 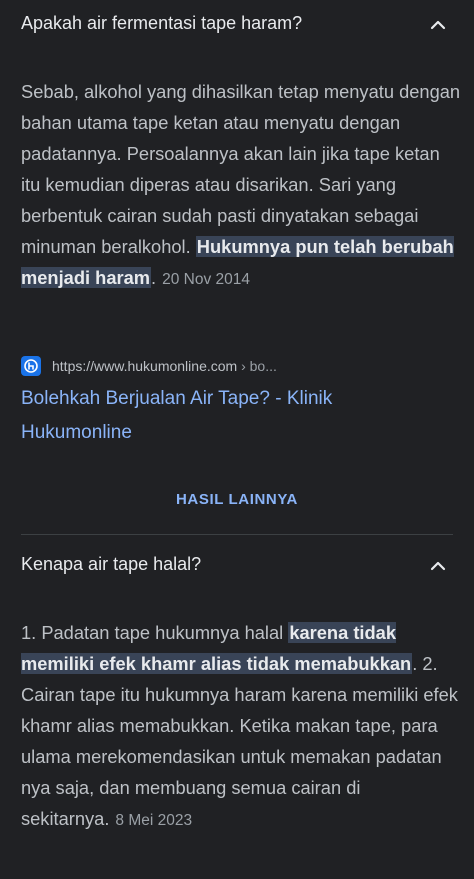 I want to click on faq-question-1-header: Apakah air fermentasi tape haram?, so click(x=237, y=26).